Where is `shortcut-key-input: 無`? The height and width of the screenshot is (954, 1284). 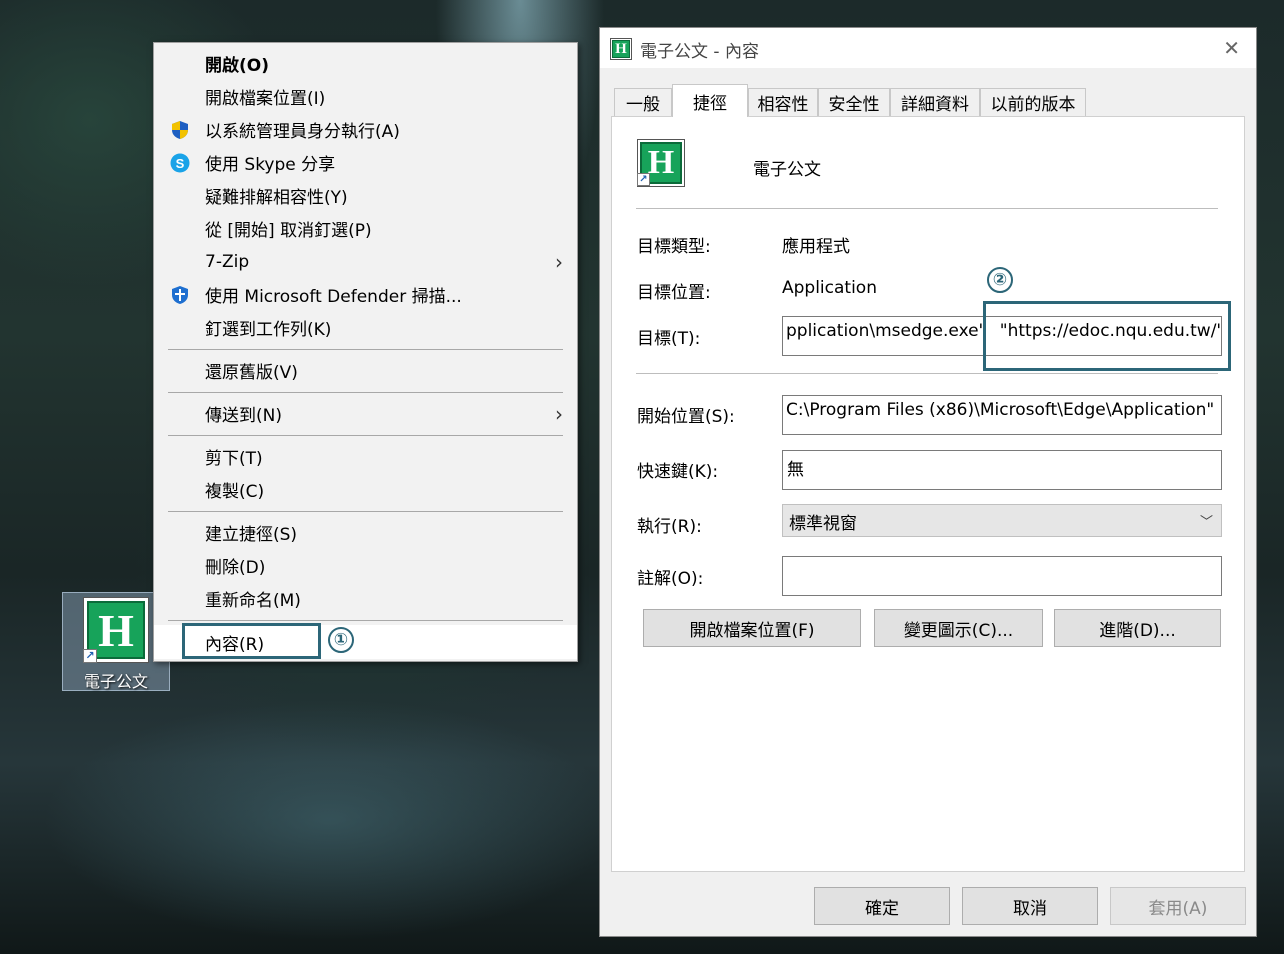 shortcut-key-input: 無 is located at coordinates (1002, 470).